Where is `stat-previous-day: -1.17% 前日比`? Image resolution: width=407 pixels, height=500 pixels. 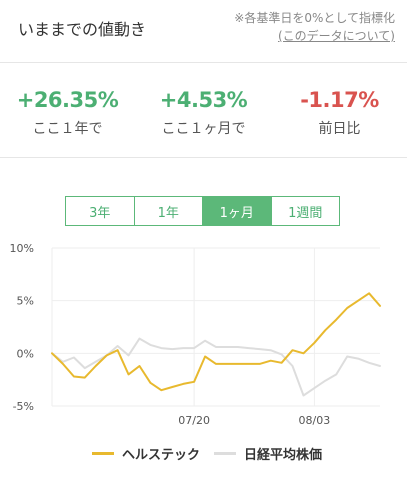
stat-previous-day: -1.17% 前日比 is located at coordinates (339, 113).